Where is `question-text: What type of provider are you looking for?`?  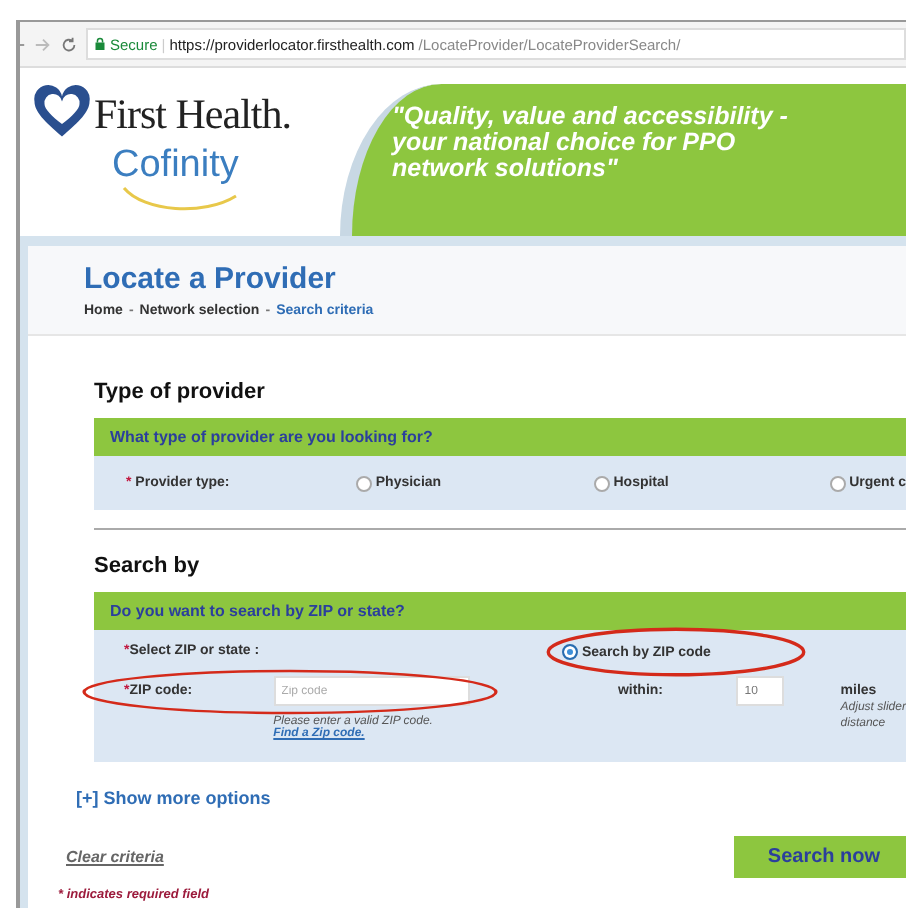 question-text: What type of provider are you looking for? is located at coordinates (271, 437).